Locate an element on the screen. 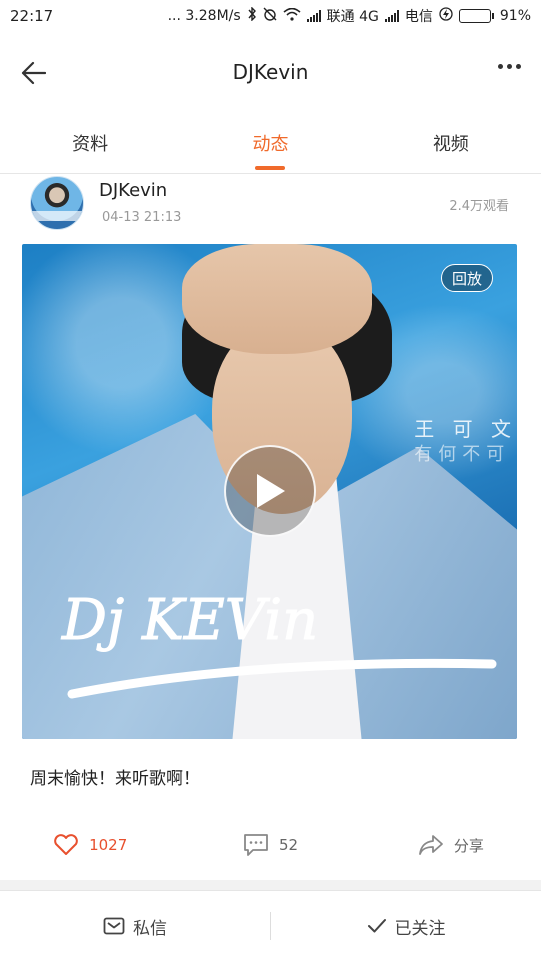 Image resolution: width=541 pixels, height=961 pixels. page-title: DJKevin is located at coordinates (270, 72).